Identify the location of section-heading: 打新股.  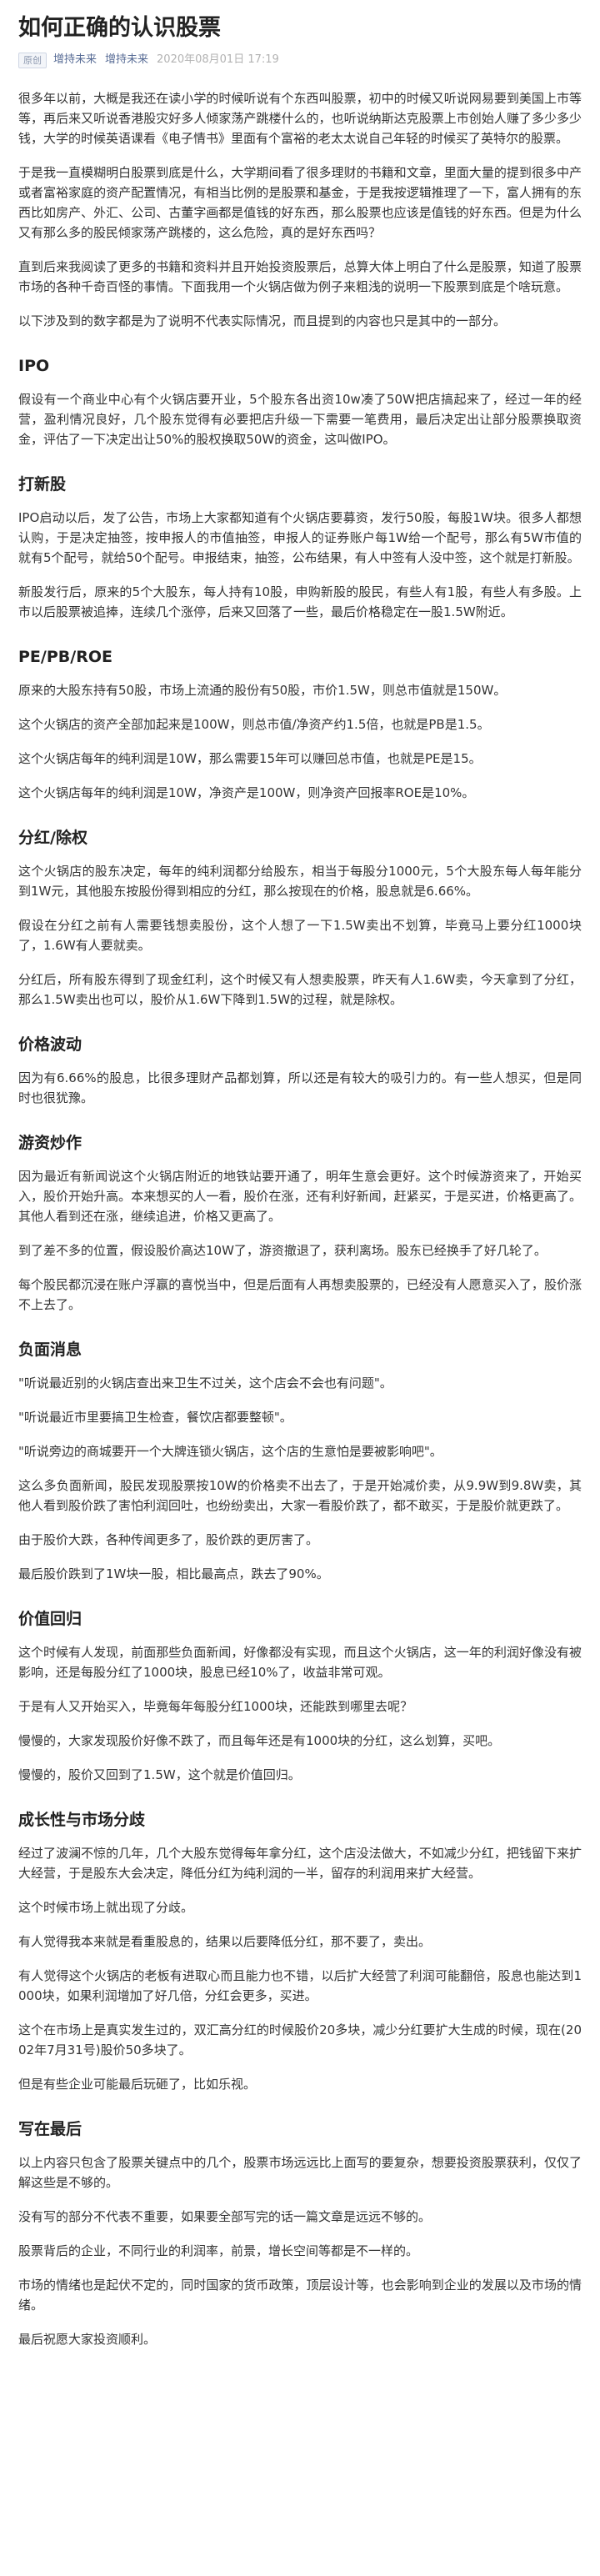
(42, 484).